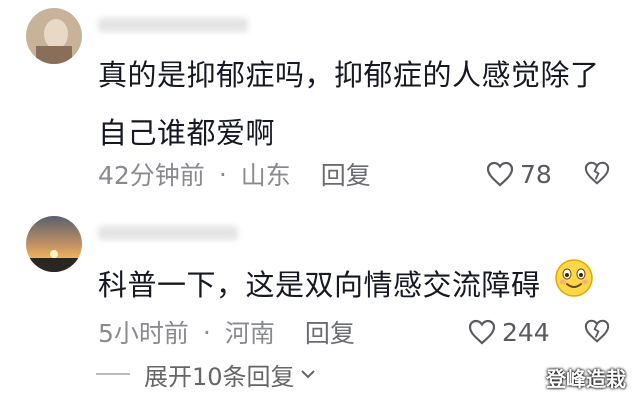 The image size is (640, 402). I want to click on comment-text: 科普一下，这是双向情感交流障碍, so click(346, 286).